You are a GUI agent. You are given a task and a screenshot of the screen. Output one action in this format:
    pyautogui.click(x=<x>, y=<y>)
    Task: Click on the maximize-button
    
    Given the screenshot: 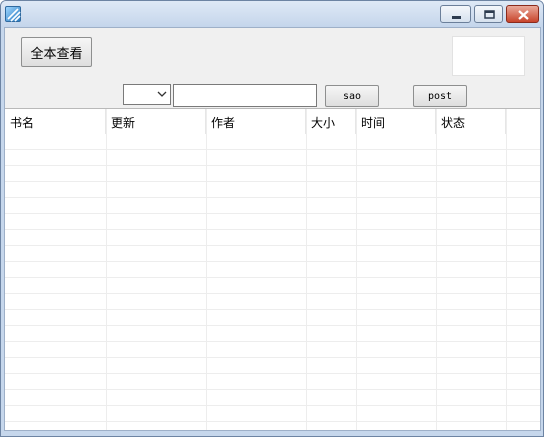 What is the action you would take?
    pyautogui.click(x=488, y=14)
    